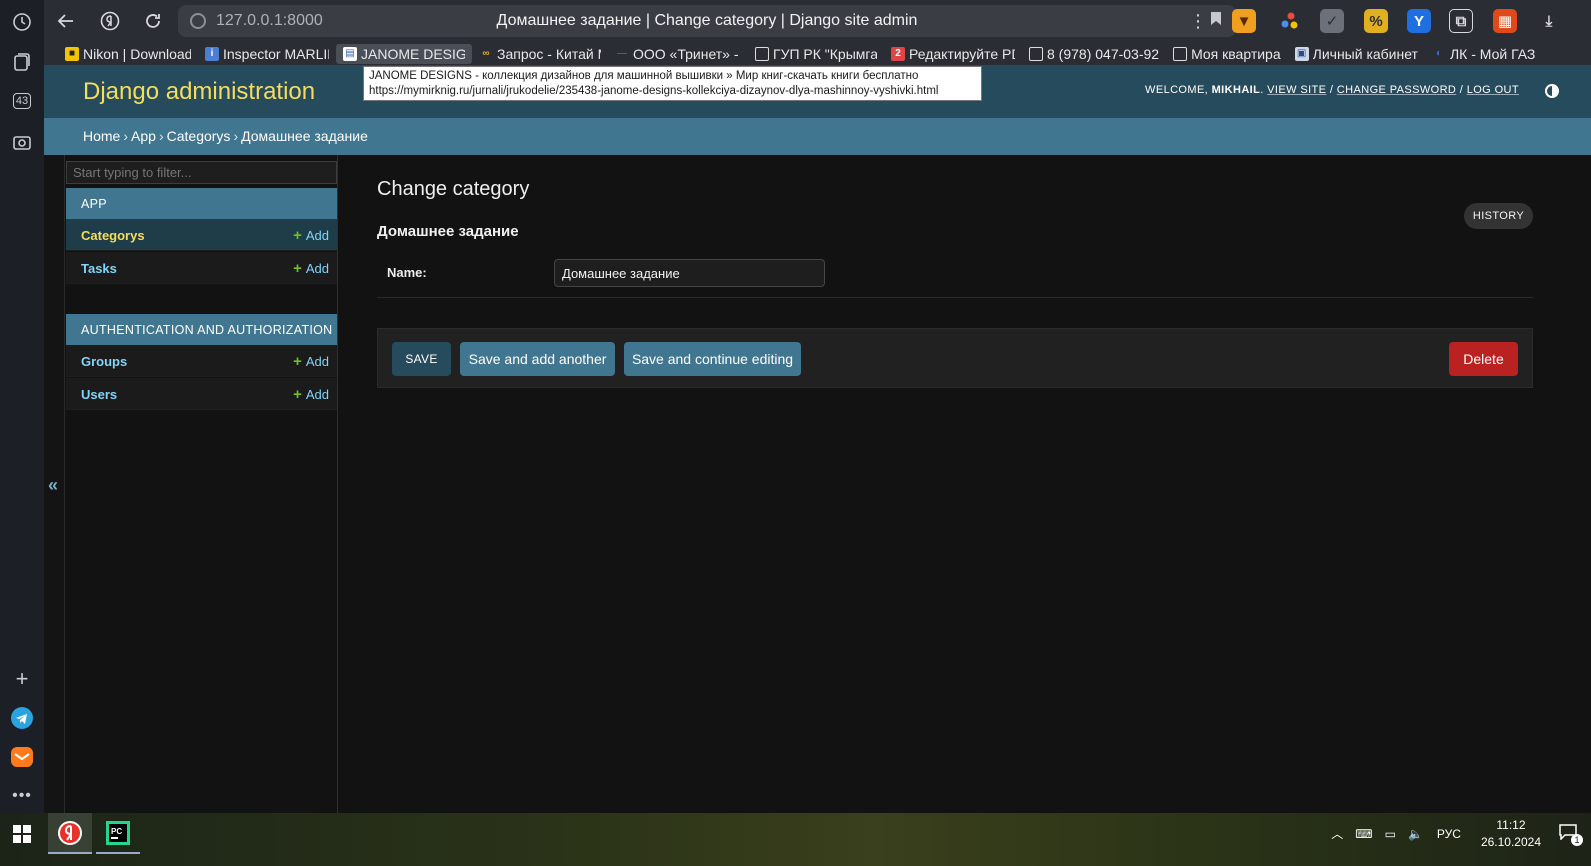  What do you see at coordinates (1415, 834) in the screenshot?
I see `volume-icon: 🔈` at bounding box center [1415, 834].